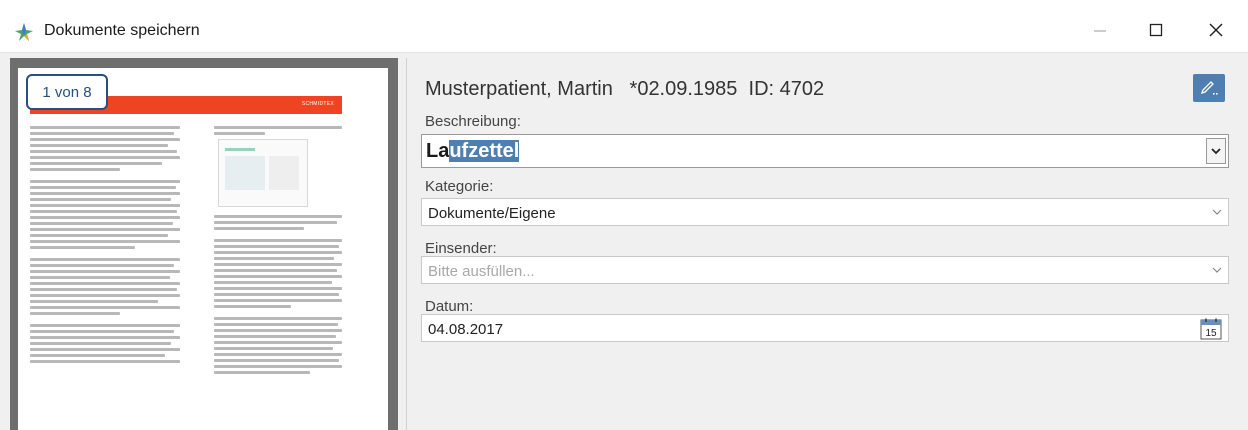  I want to click on minimize-button, so click(1100, 30).